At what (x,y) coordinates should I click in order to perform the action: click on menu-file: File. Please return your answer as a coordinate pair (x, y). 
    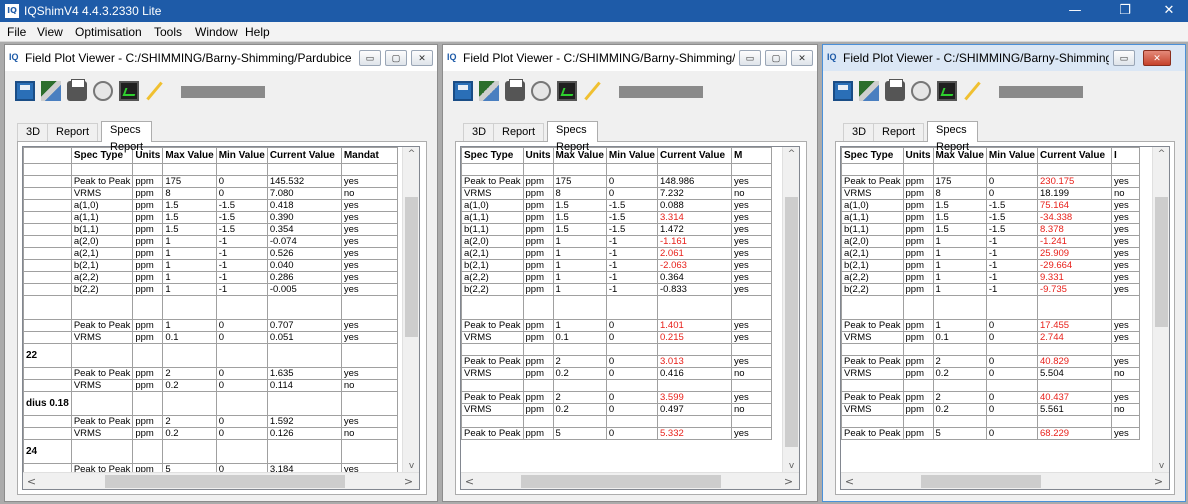
    Looking at the image, I should click on (16, 32).